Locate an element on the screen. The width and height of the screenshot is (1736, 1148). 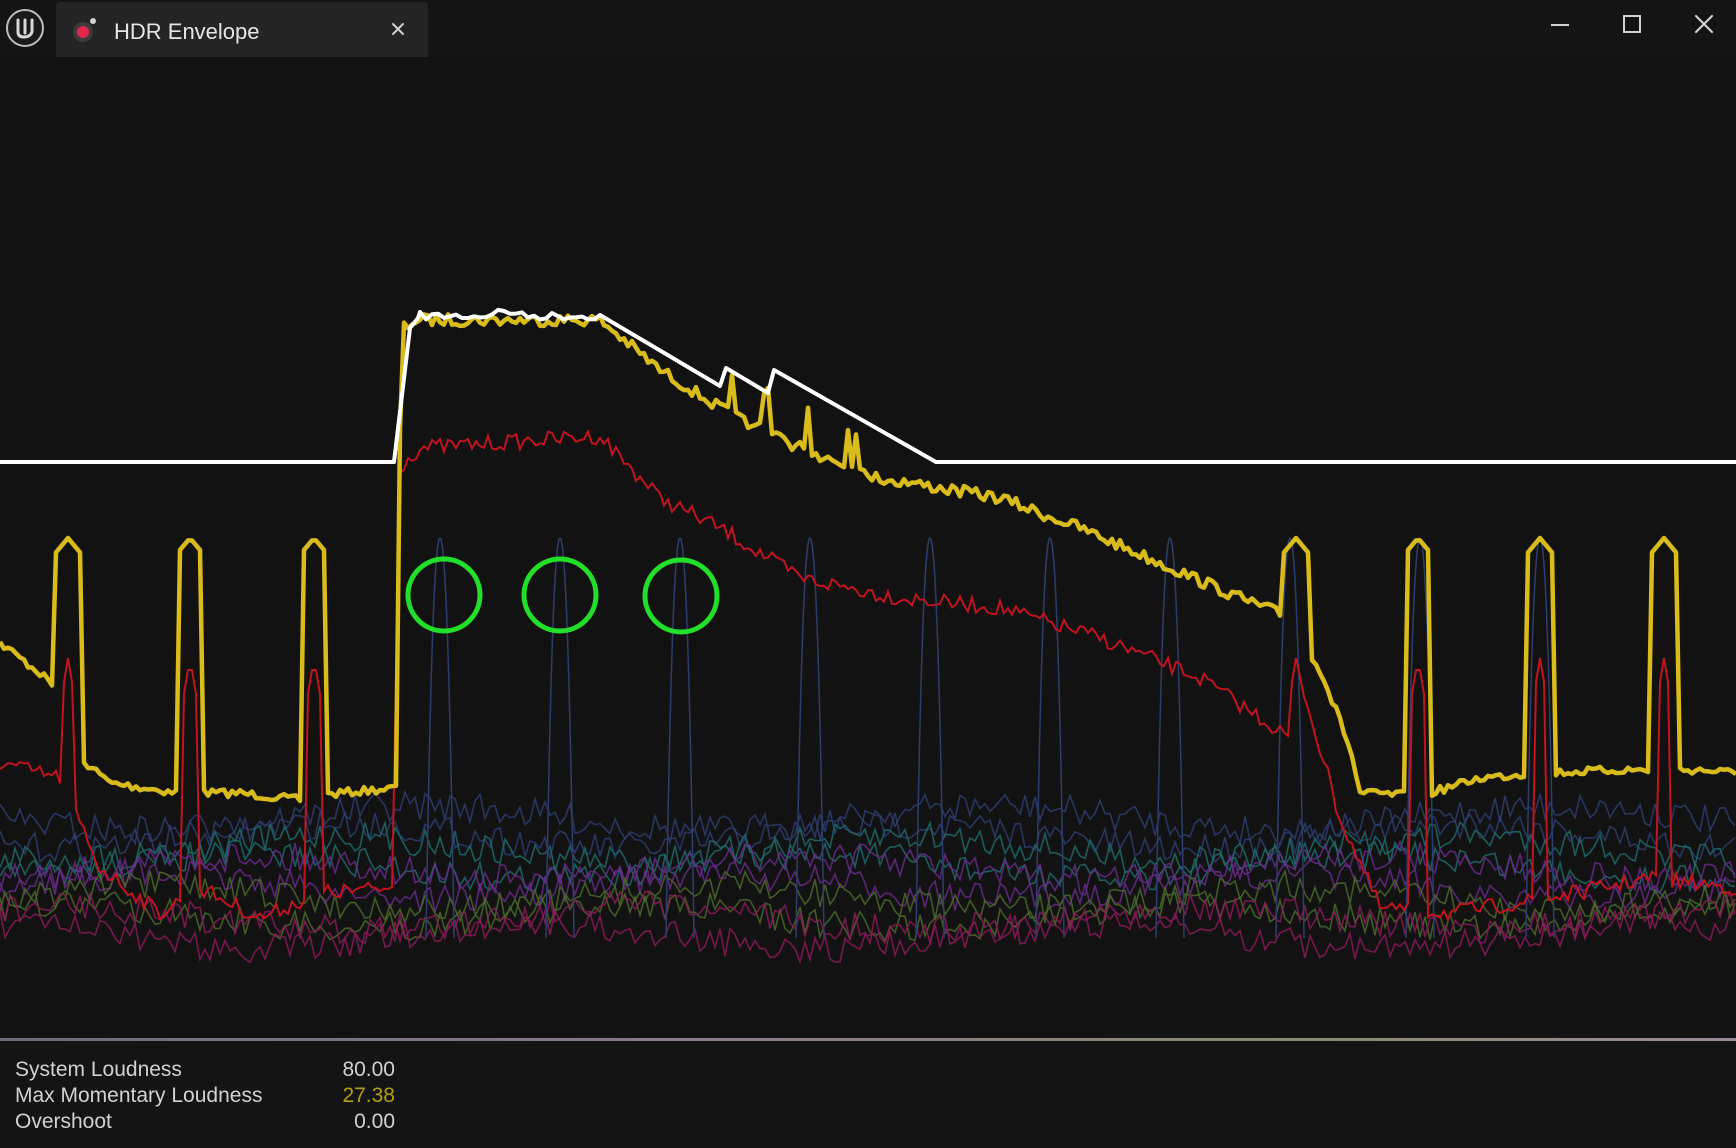
minimize-button is located at coordinates (1560, 24).